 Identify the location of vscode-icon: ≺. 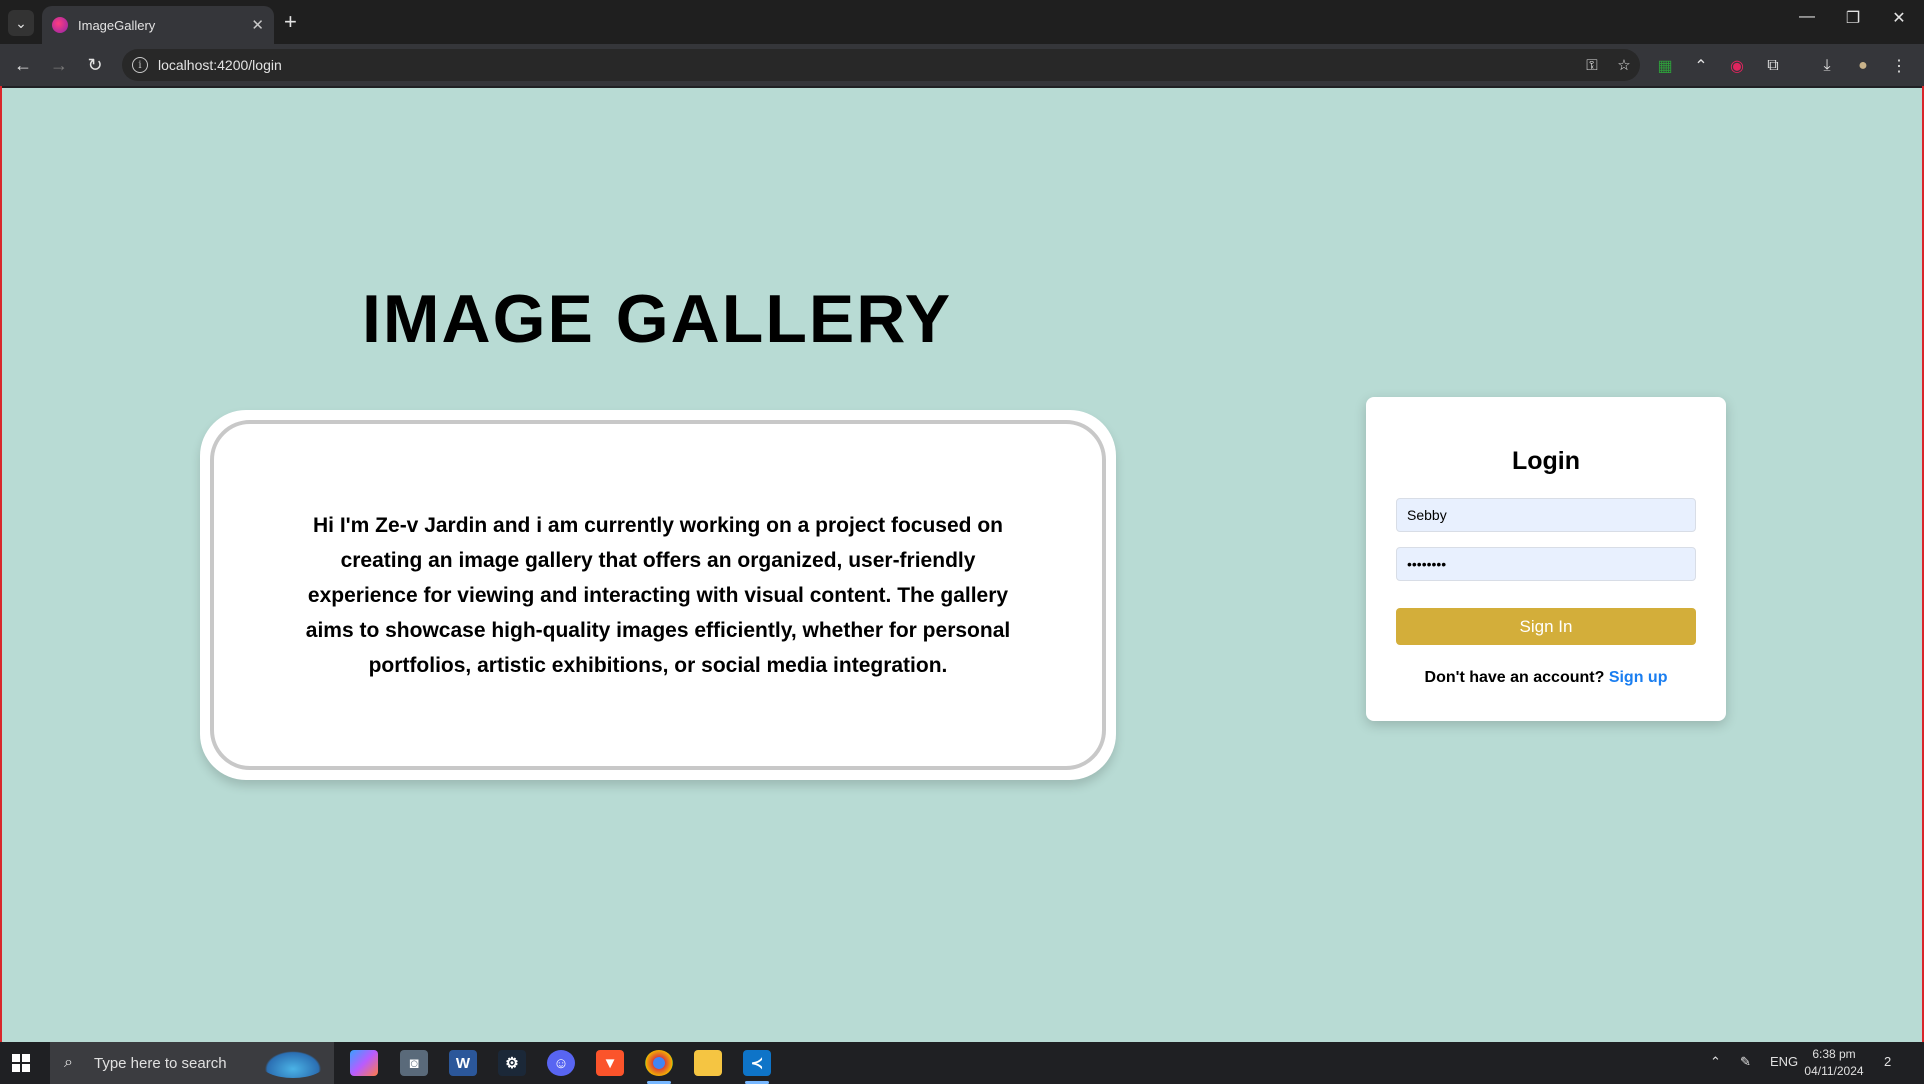
(757, 1067).